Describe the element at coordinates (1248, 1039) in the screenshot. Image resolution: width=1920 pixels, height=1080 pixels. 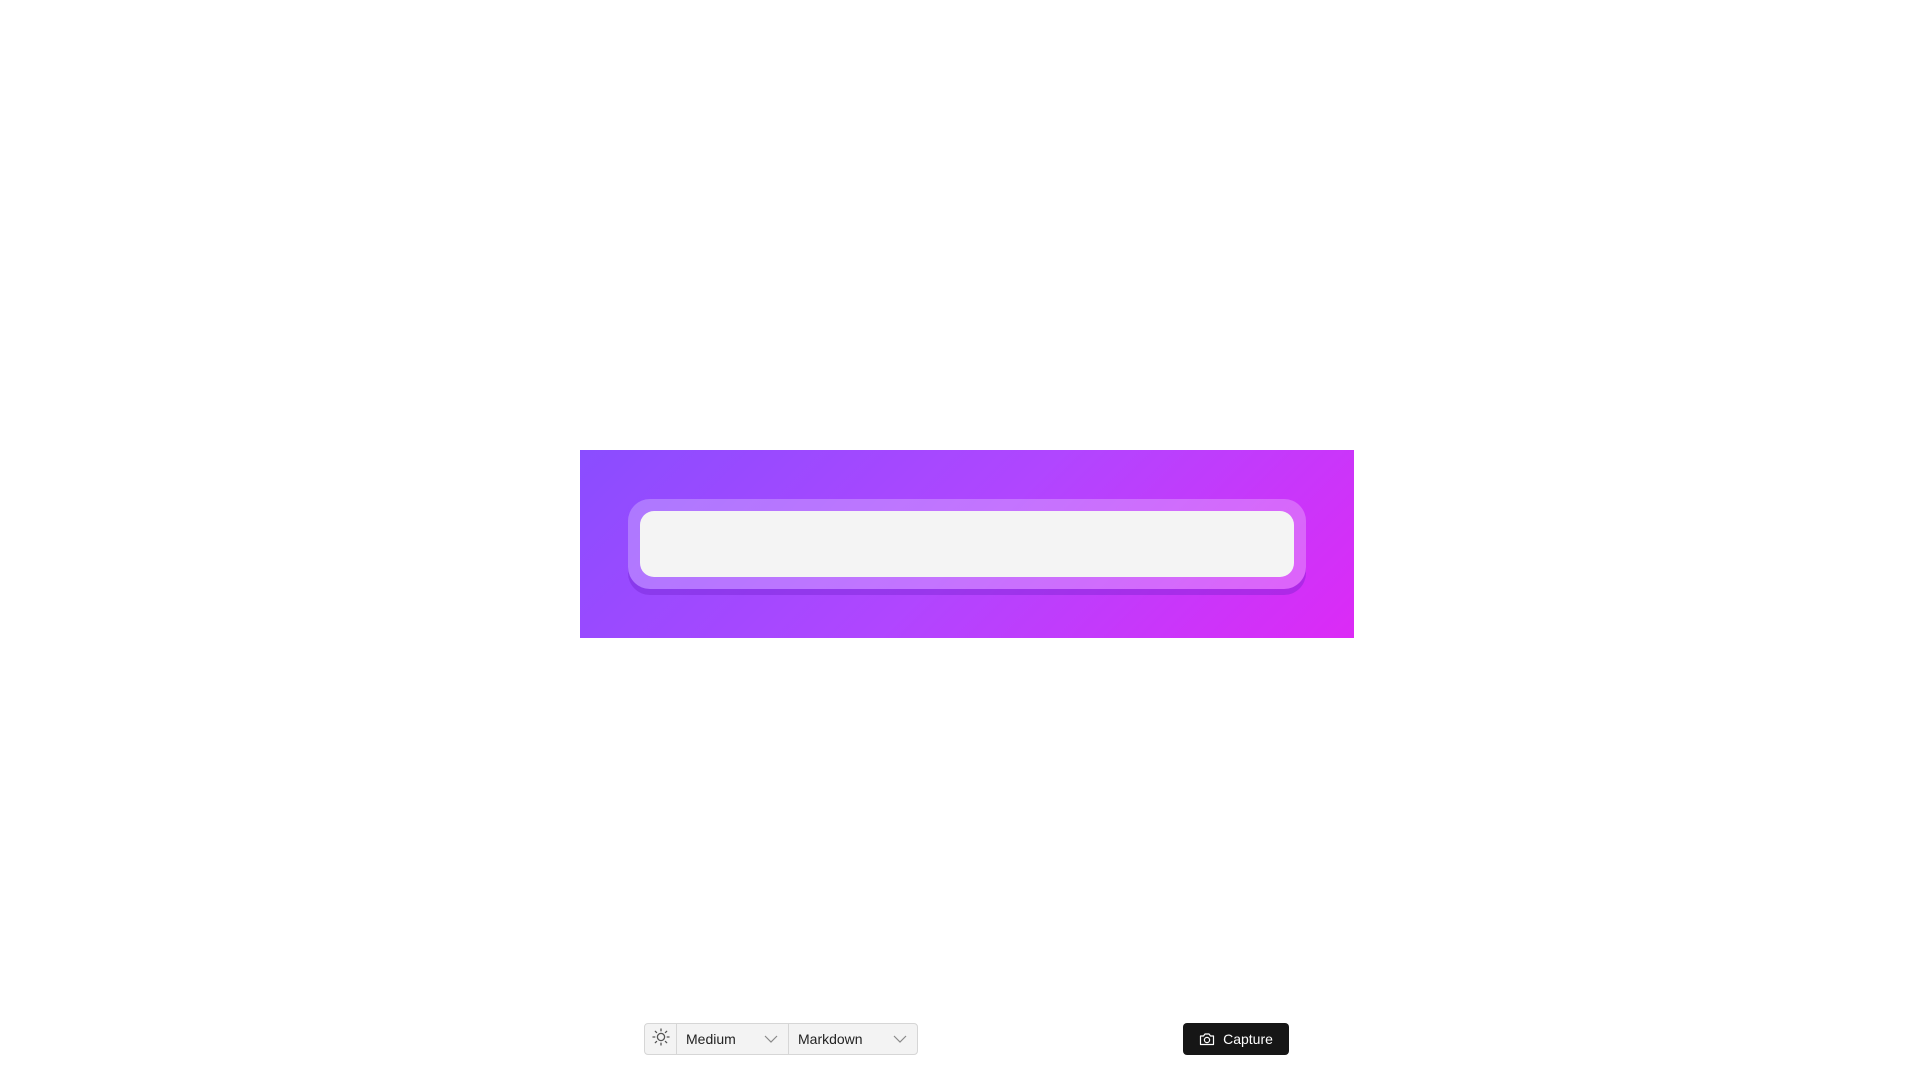
I see `capture-button-label: Capture` at that location.